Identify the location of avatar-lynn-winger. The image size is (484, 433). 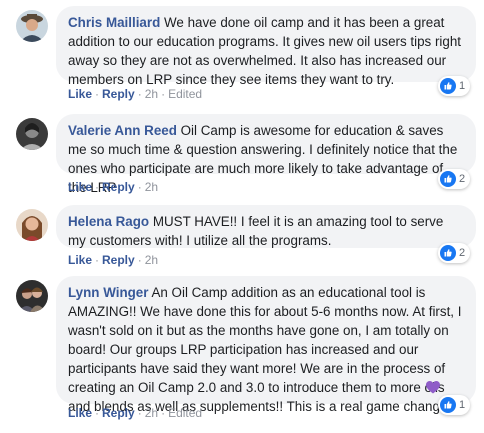
(32, 296).